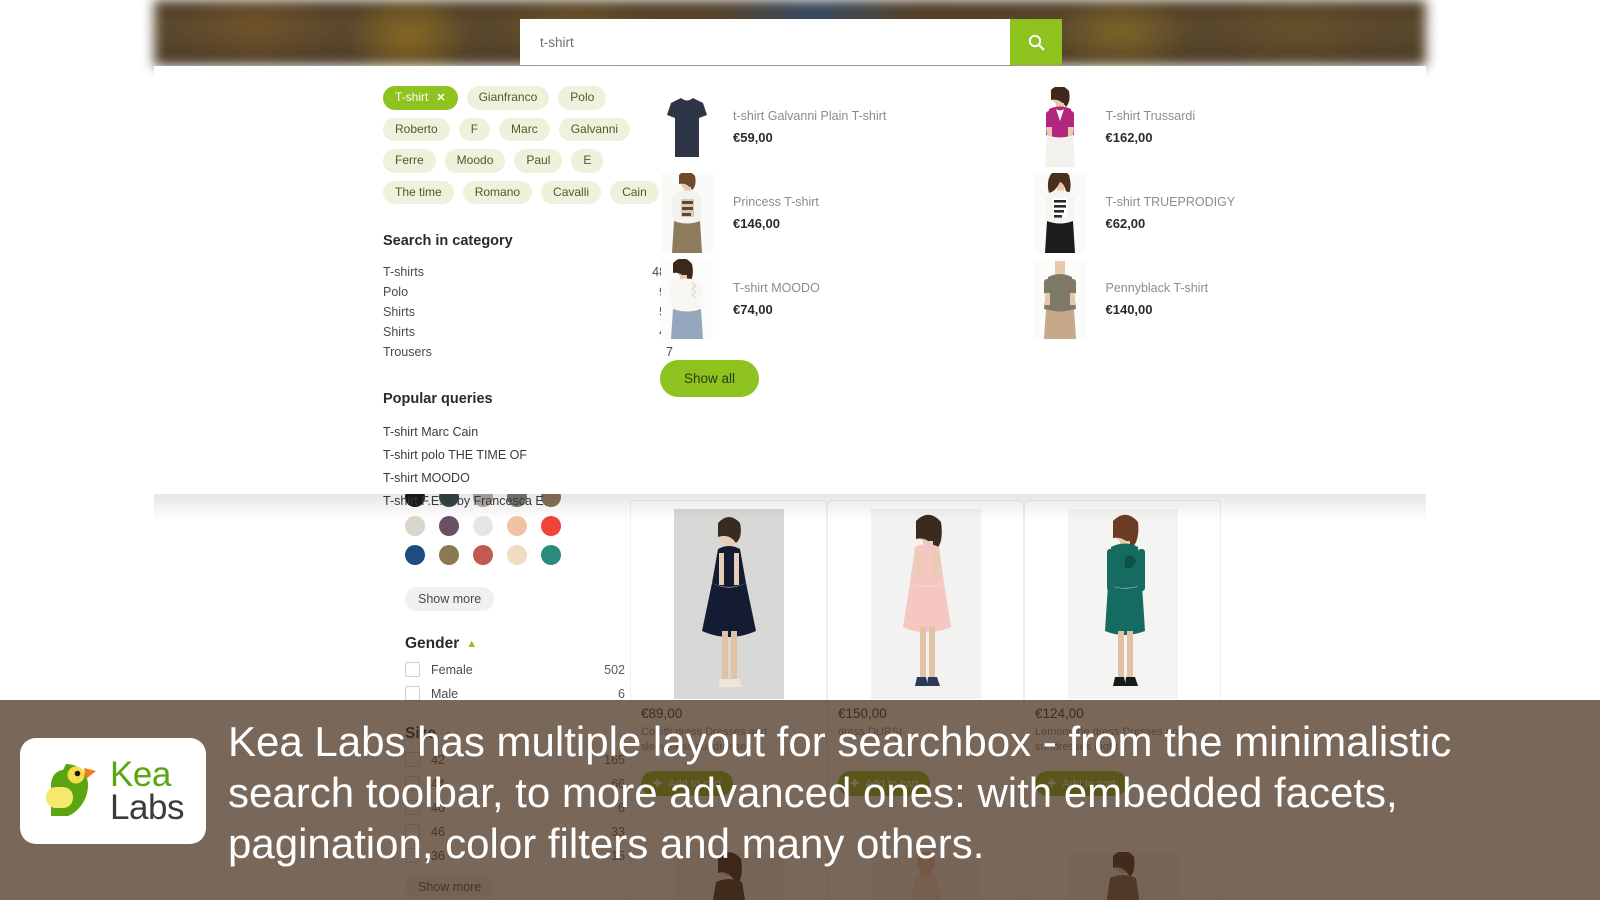 Image resolution: width=1600 pixels, height=900 pixels. I want to click on brand-chip: Gianfranco, so click(508, 98).